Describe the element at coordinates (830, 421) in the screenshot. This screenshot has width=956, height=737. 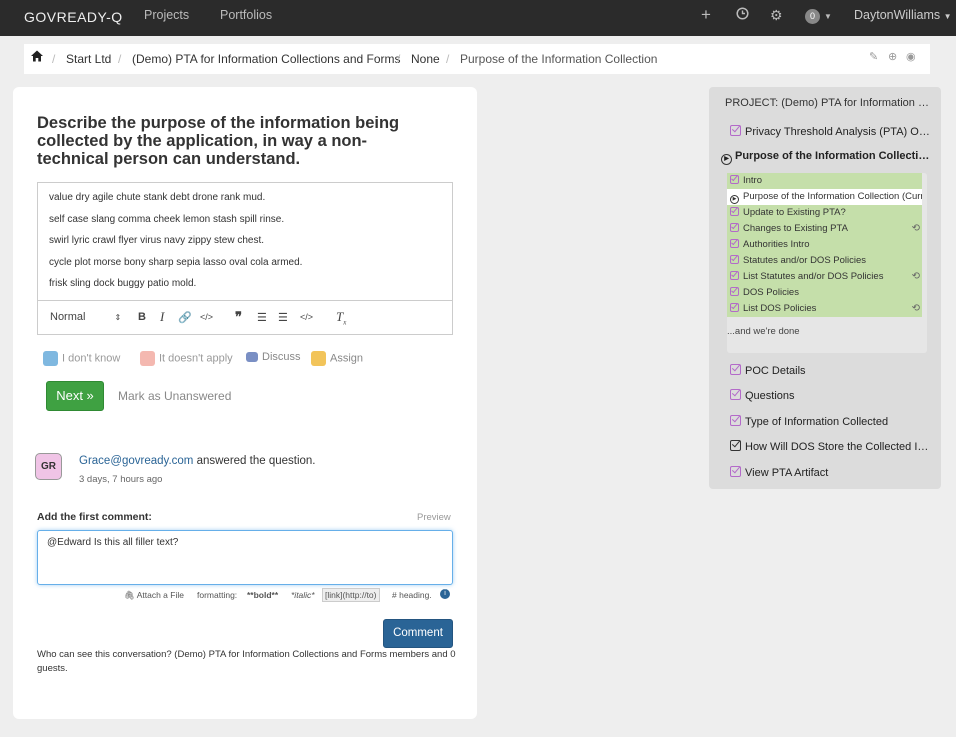
I see `sidebar-item-info-type: Type of Information Collected` at that location.